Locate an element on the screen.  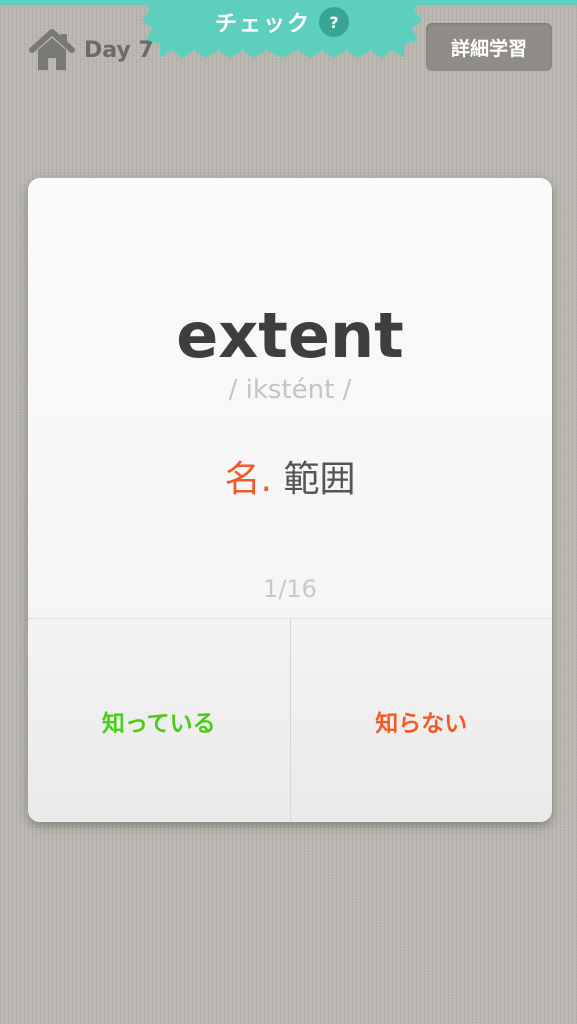
mode-badge: チェック ? is located at coordinates (282, 29).